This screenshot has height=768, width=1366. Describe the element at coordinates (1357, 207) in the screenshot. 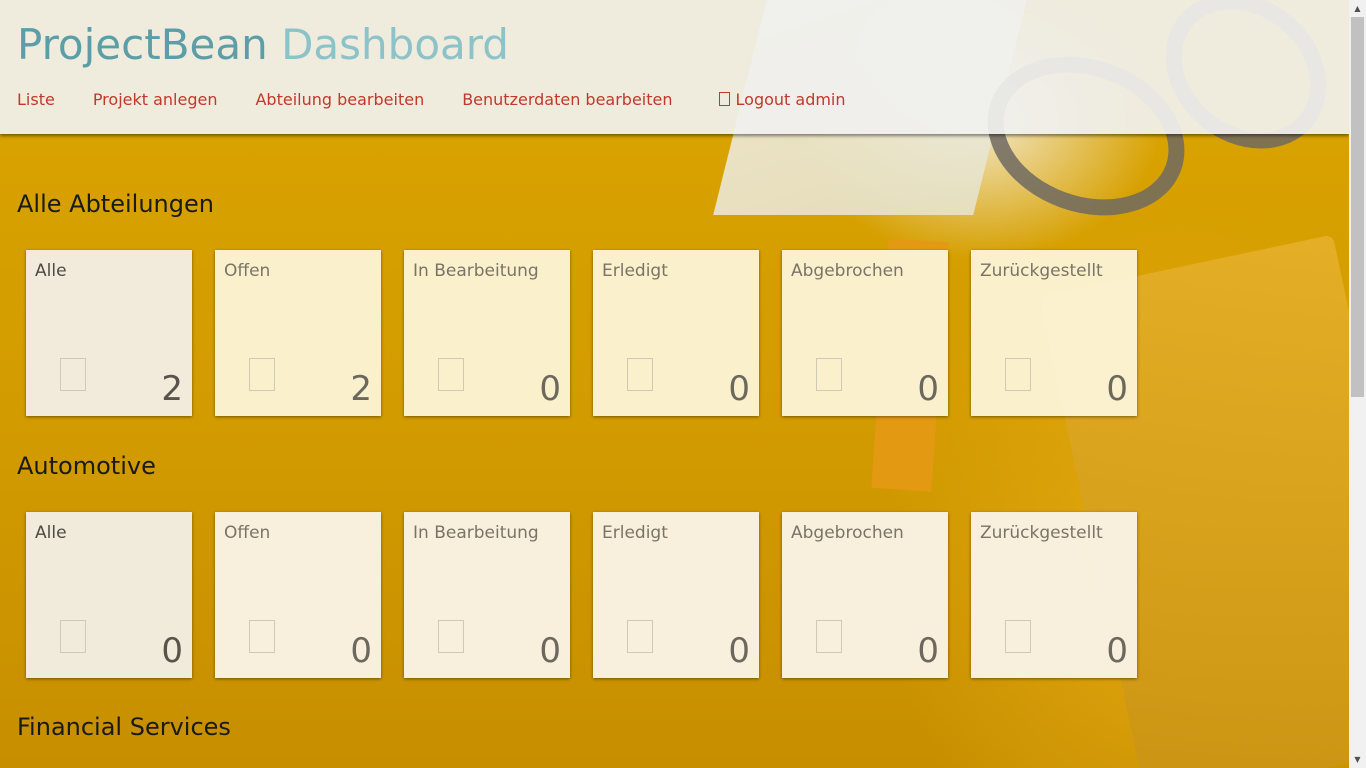

I see `scrollbar-thumb` at that location.